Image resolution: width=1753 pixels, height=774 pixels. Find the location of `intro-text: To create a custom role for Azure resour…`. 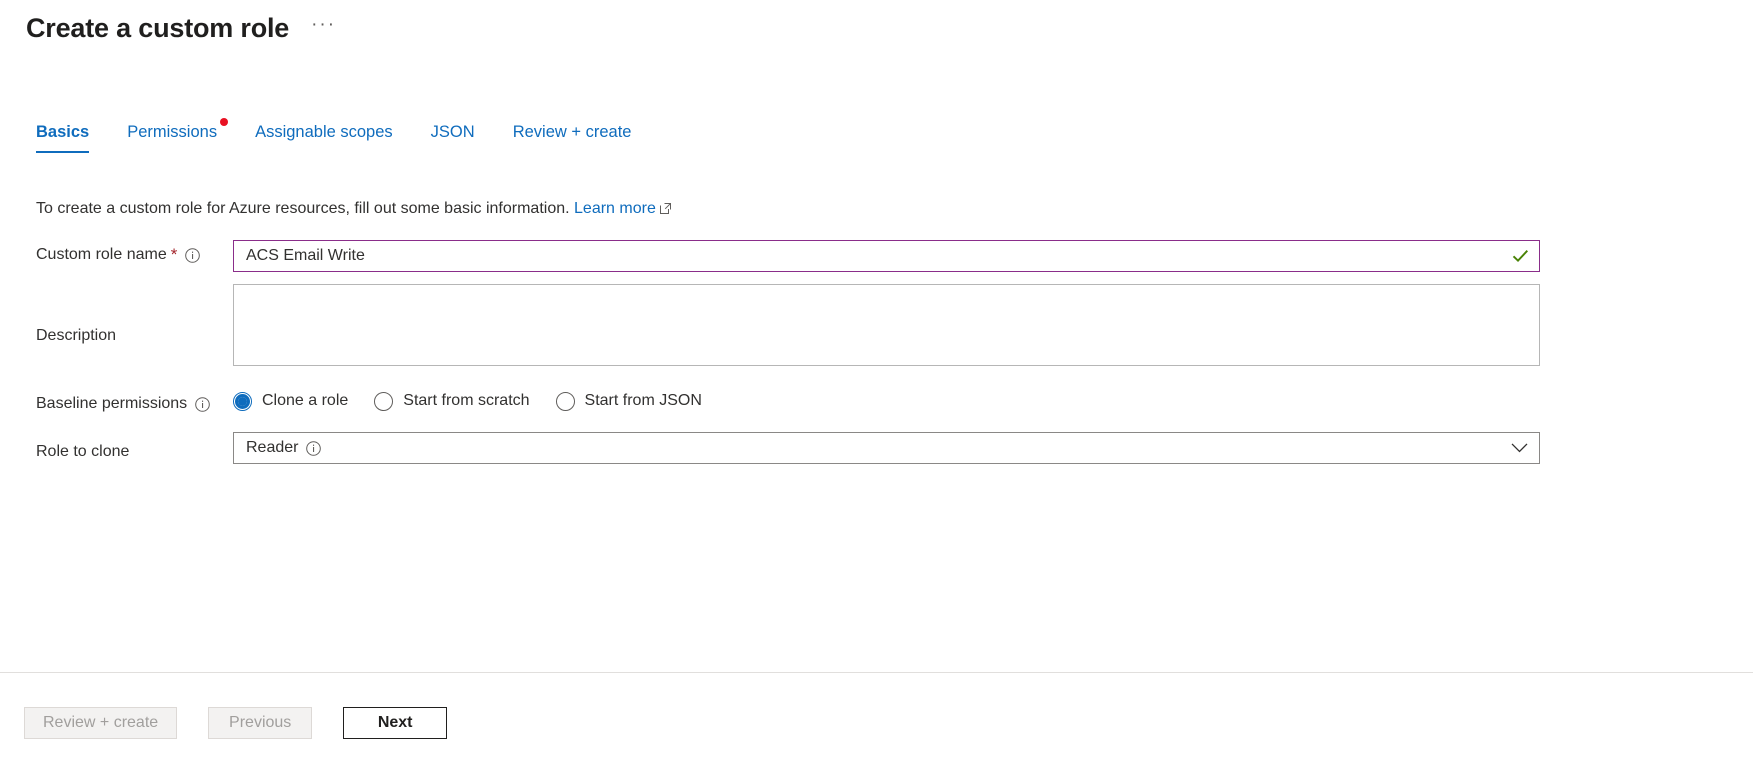

intro-text: To create a custom role for Azure resour… is located at coordinates (353, 209).